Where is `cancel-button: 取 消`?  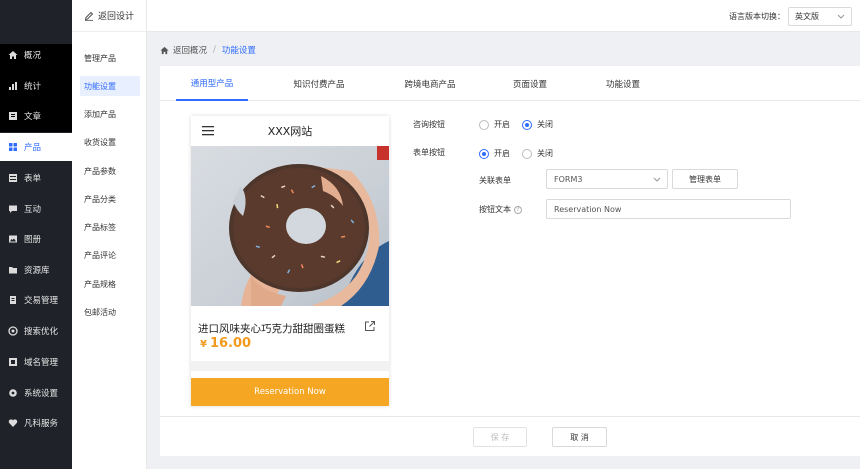 cancel-button: 取 消 is located at coordinates (579, 437).